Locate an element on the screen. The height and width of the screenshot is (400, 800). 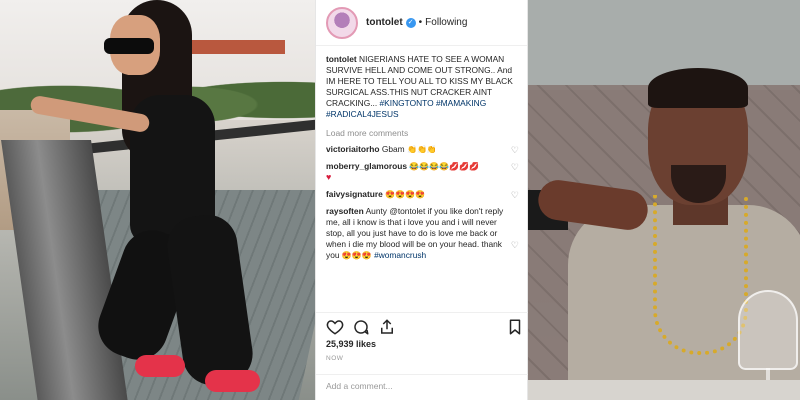
heart-icon is located at coordinates (335, 327).